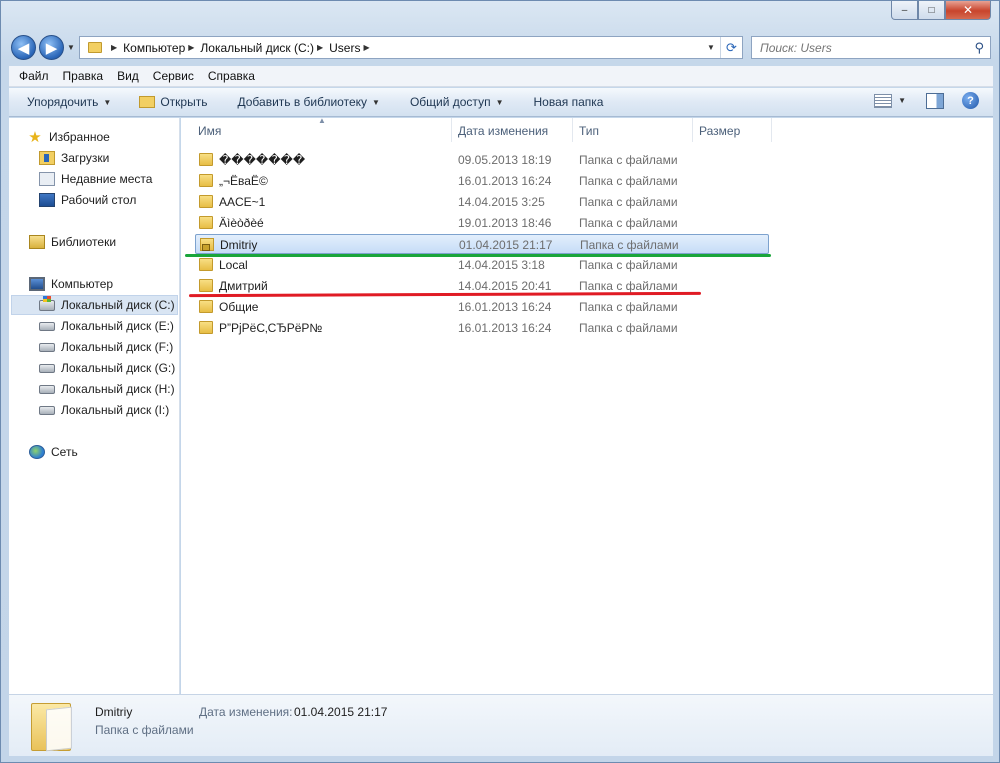 The height and width of the screenshot is (763, 1000). Describe the element at coordinates (239, 245) in the screenshot. I see `file-name: Dmitriy` at that location.